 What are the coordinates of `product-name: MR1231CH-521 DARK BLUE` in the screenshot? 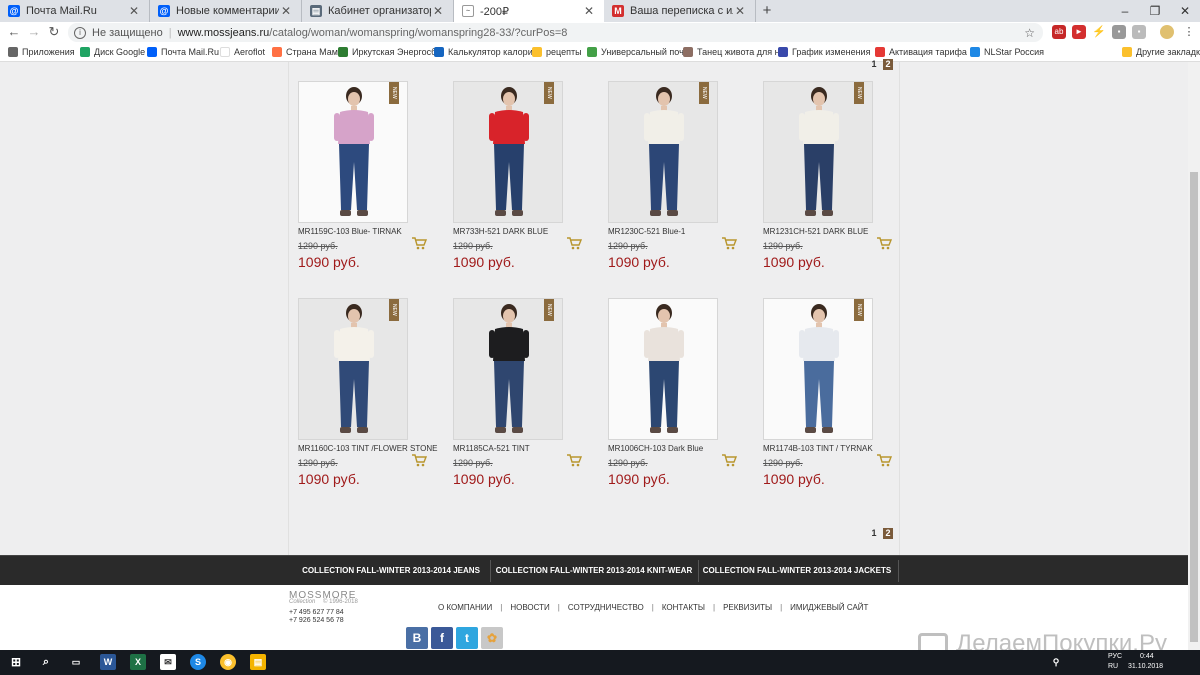 It's located at (815, 231).